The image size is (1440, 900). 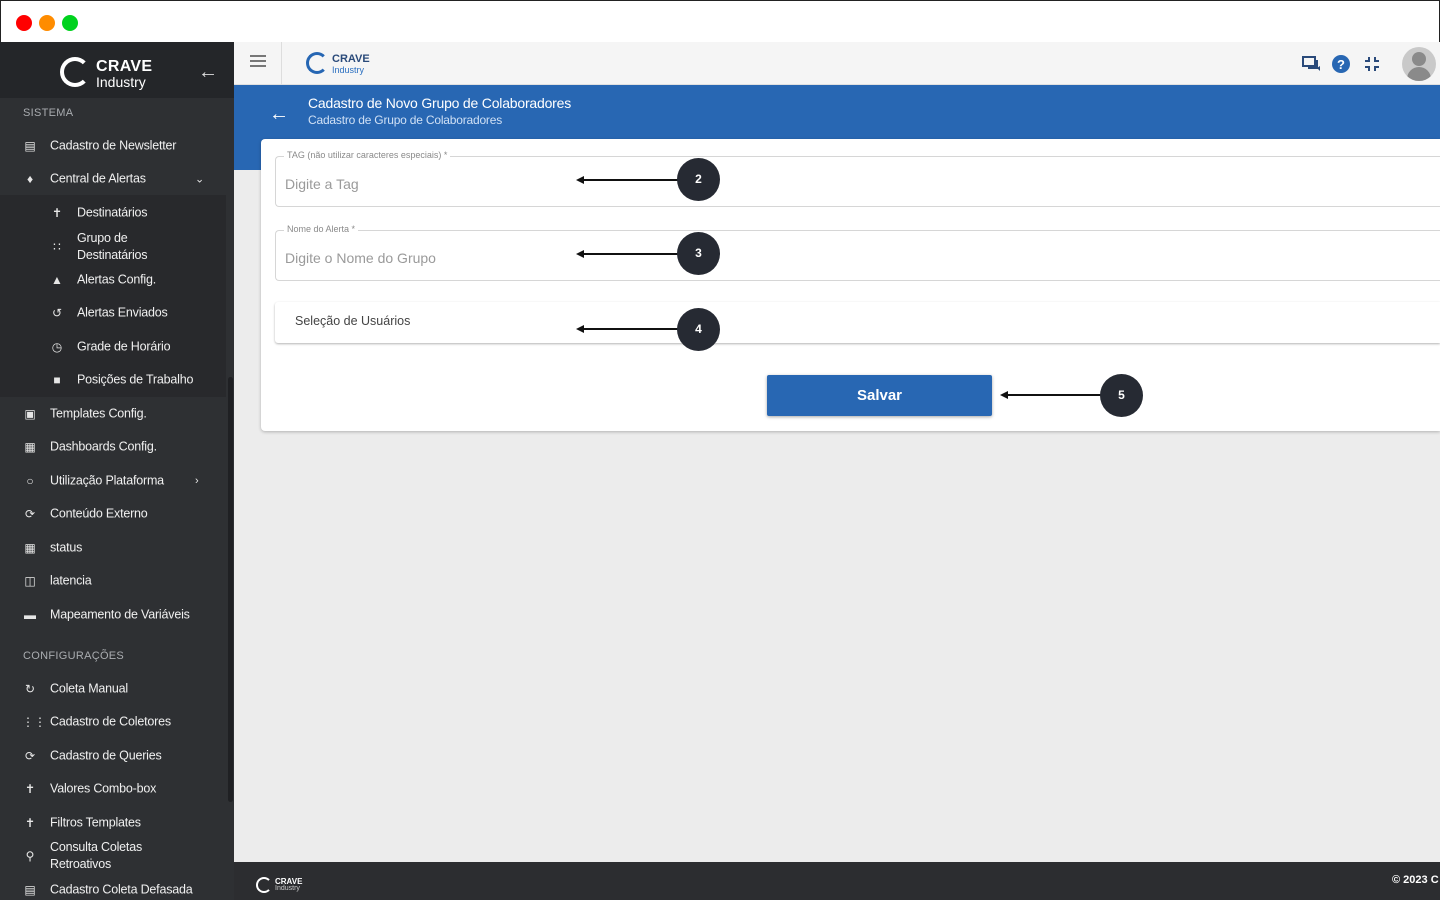 What do you see at coordinates (113, 481) in the screenshot?
I see `sidebar-item-utilizacao-plataforma: ○ Utilização Plataforma ›` at bounding box center [113, 481].